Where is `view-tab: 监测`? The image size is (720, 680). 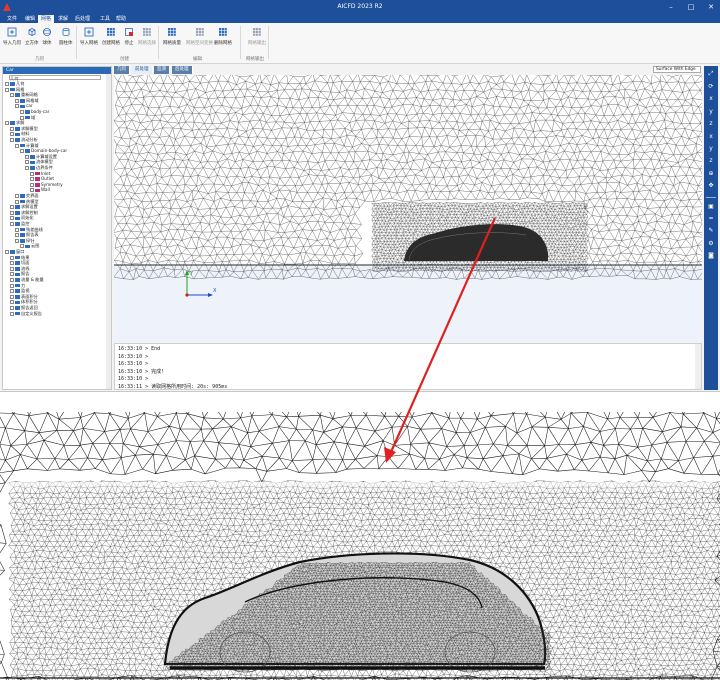
view-tab: 监测 is located at coordinates (162, 70).